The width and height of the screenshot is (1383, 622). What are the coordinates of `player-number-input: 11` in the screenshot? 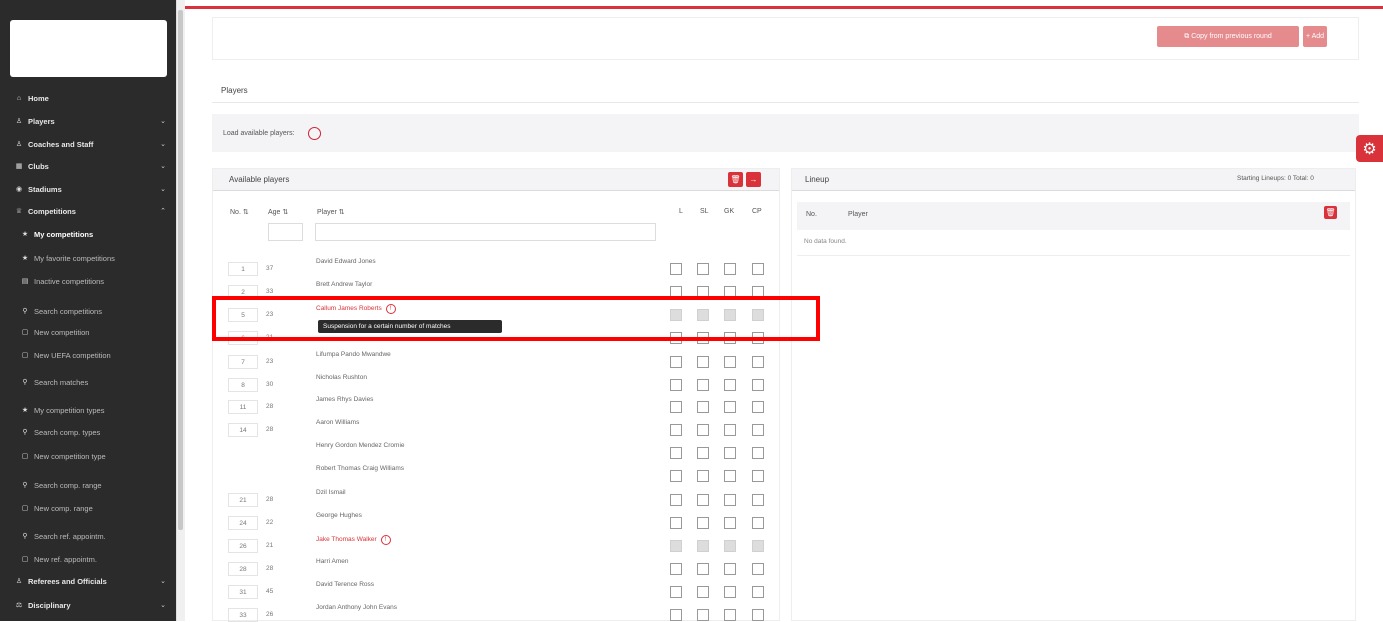 It's located at (243, 407).